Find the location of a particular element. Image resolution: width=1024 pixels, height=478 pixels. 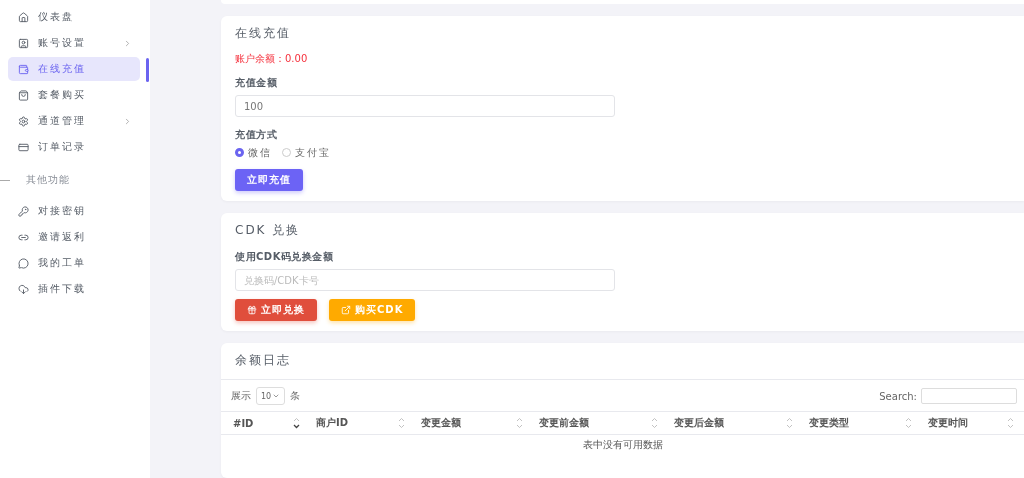

search-label: Search: is located at coordinates (898, 396).